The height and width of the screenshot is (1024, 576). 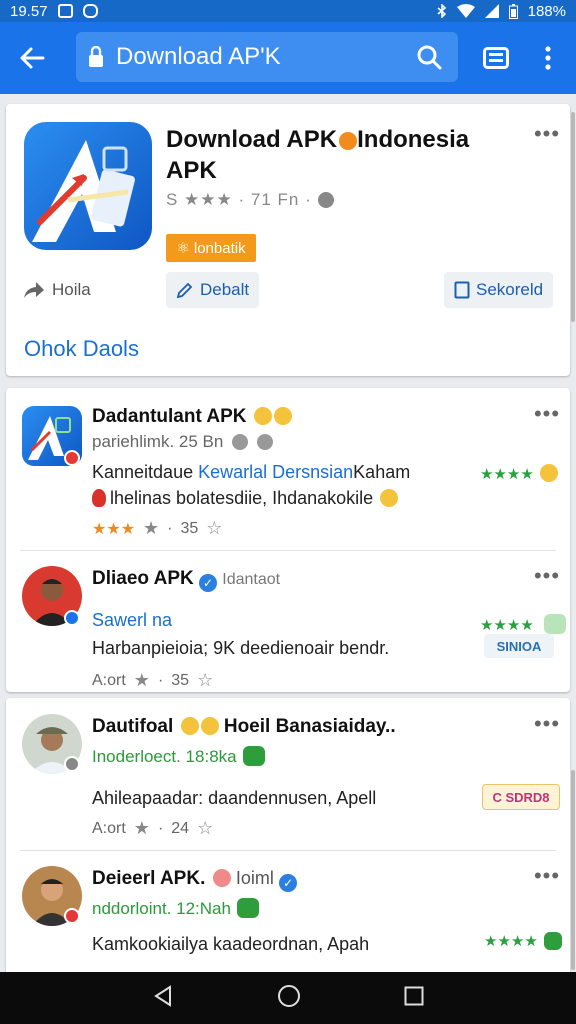 I want to click on notification-icon, so click(x=65, y=11).